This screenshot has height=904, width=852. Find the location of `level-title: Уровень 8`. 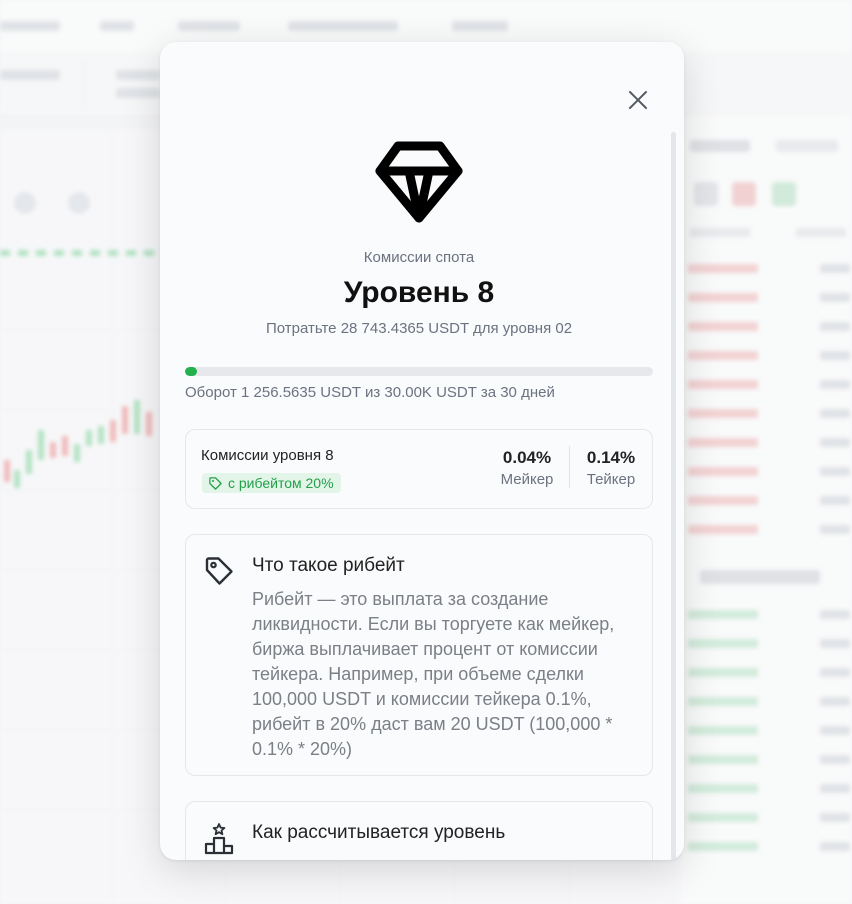

level-title: Уровень 8 is located at coordinates (419, 292).